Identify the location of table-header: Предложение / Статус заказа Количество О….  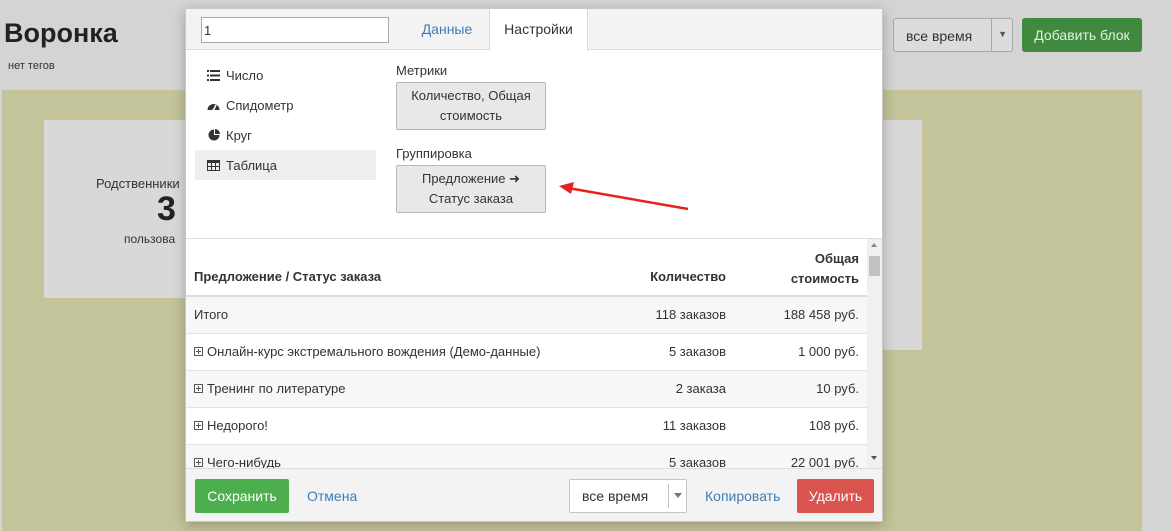
(526, 268).